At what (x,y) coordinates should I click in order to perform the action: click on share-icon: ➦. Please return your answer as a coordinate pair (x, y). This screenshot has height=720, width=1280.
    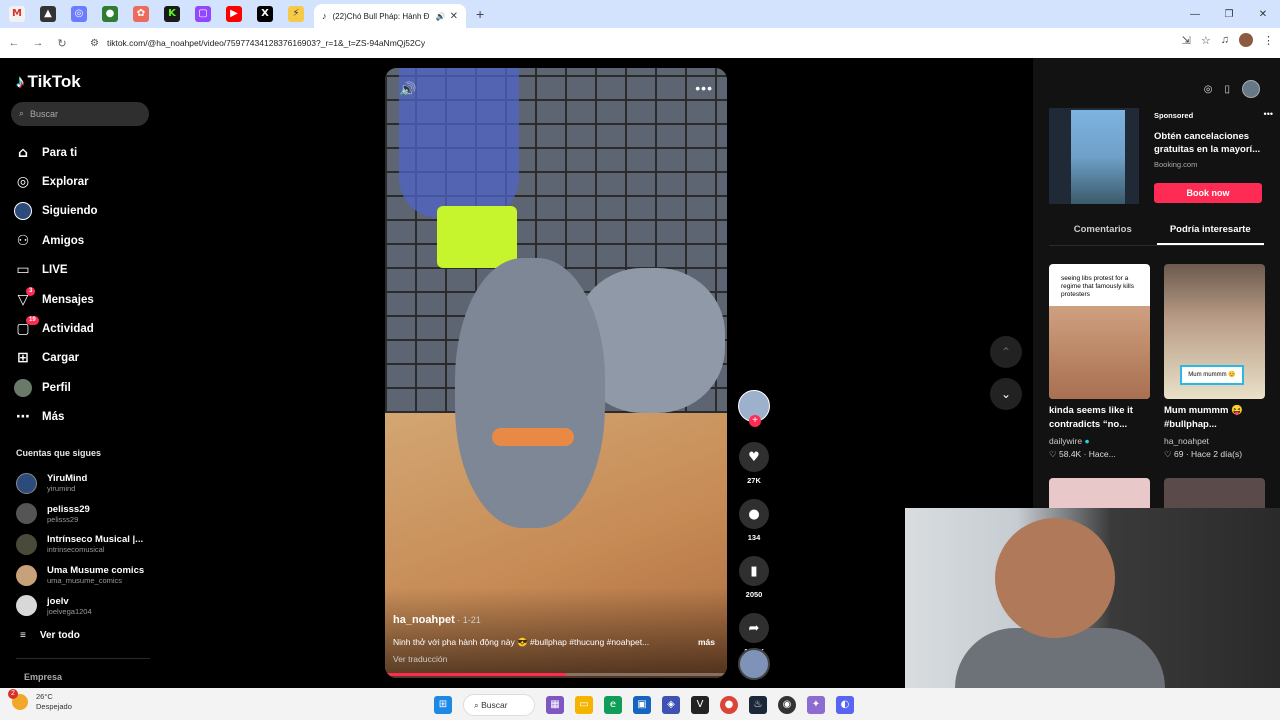
    Looking at the image, I should click on (754, 628).